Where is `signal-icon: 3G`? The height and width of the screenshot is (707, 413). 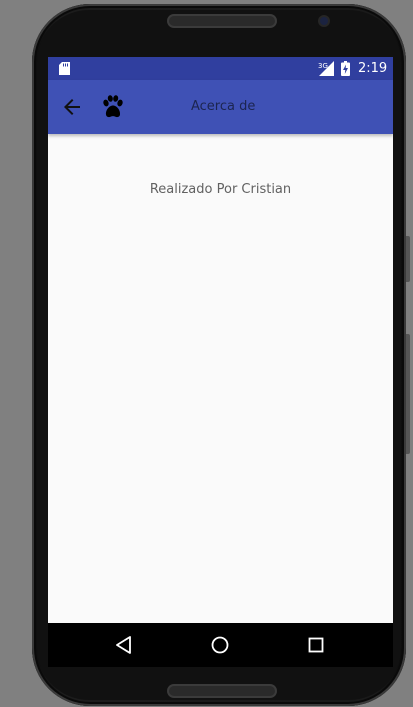 signal-icon: 3G is located at coordinates (326, 68).